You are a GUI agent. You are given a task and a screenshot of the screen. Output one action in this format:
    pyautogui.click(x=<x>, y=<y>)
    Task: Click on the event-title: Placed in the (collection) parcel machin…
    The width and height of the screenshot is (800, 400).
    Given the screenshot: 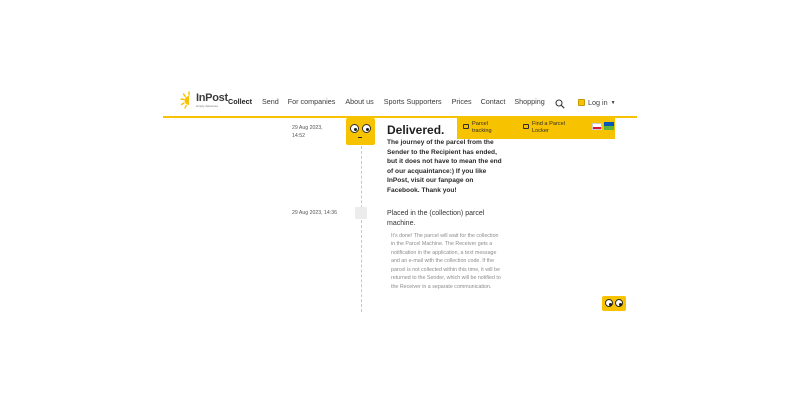 What is the action you would take?
    pyautogui.click(x=436, y=219)
    